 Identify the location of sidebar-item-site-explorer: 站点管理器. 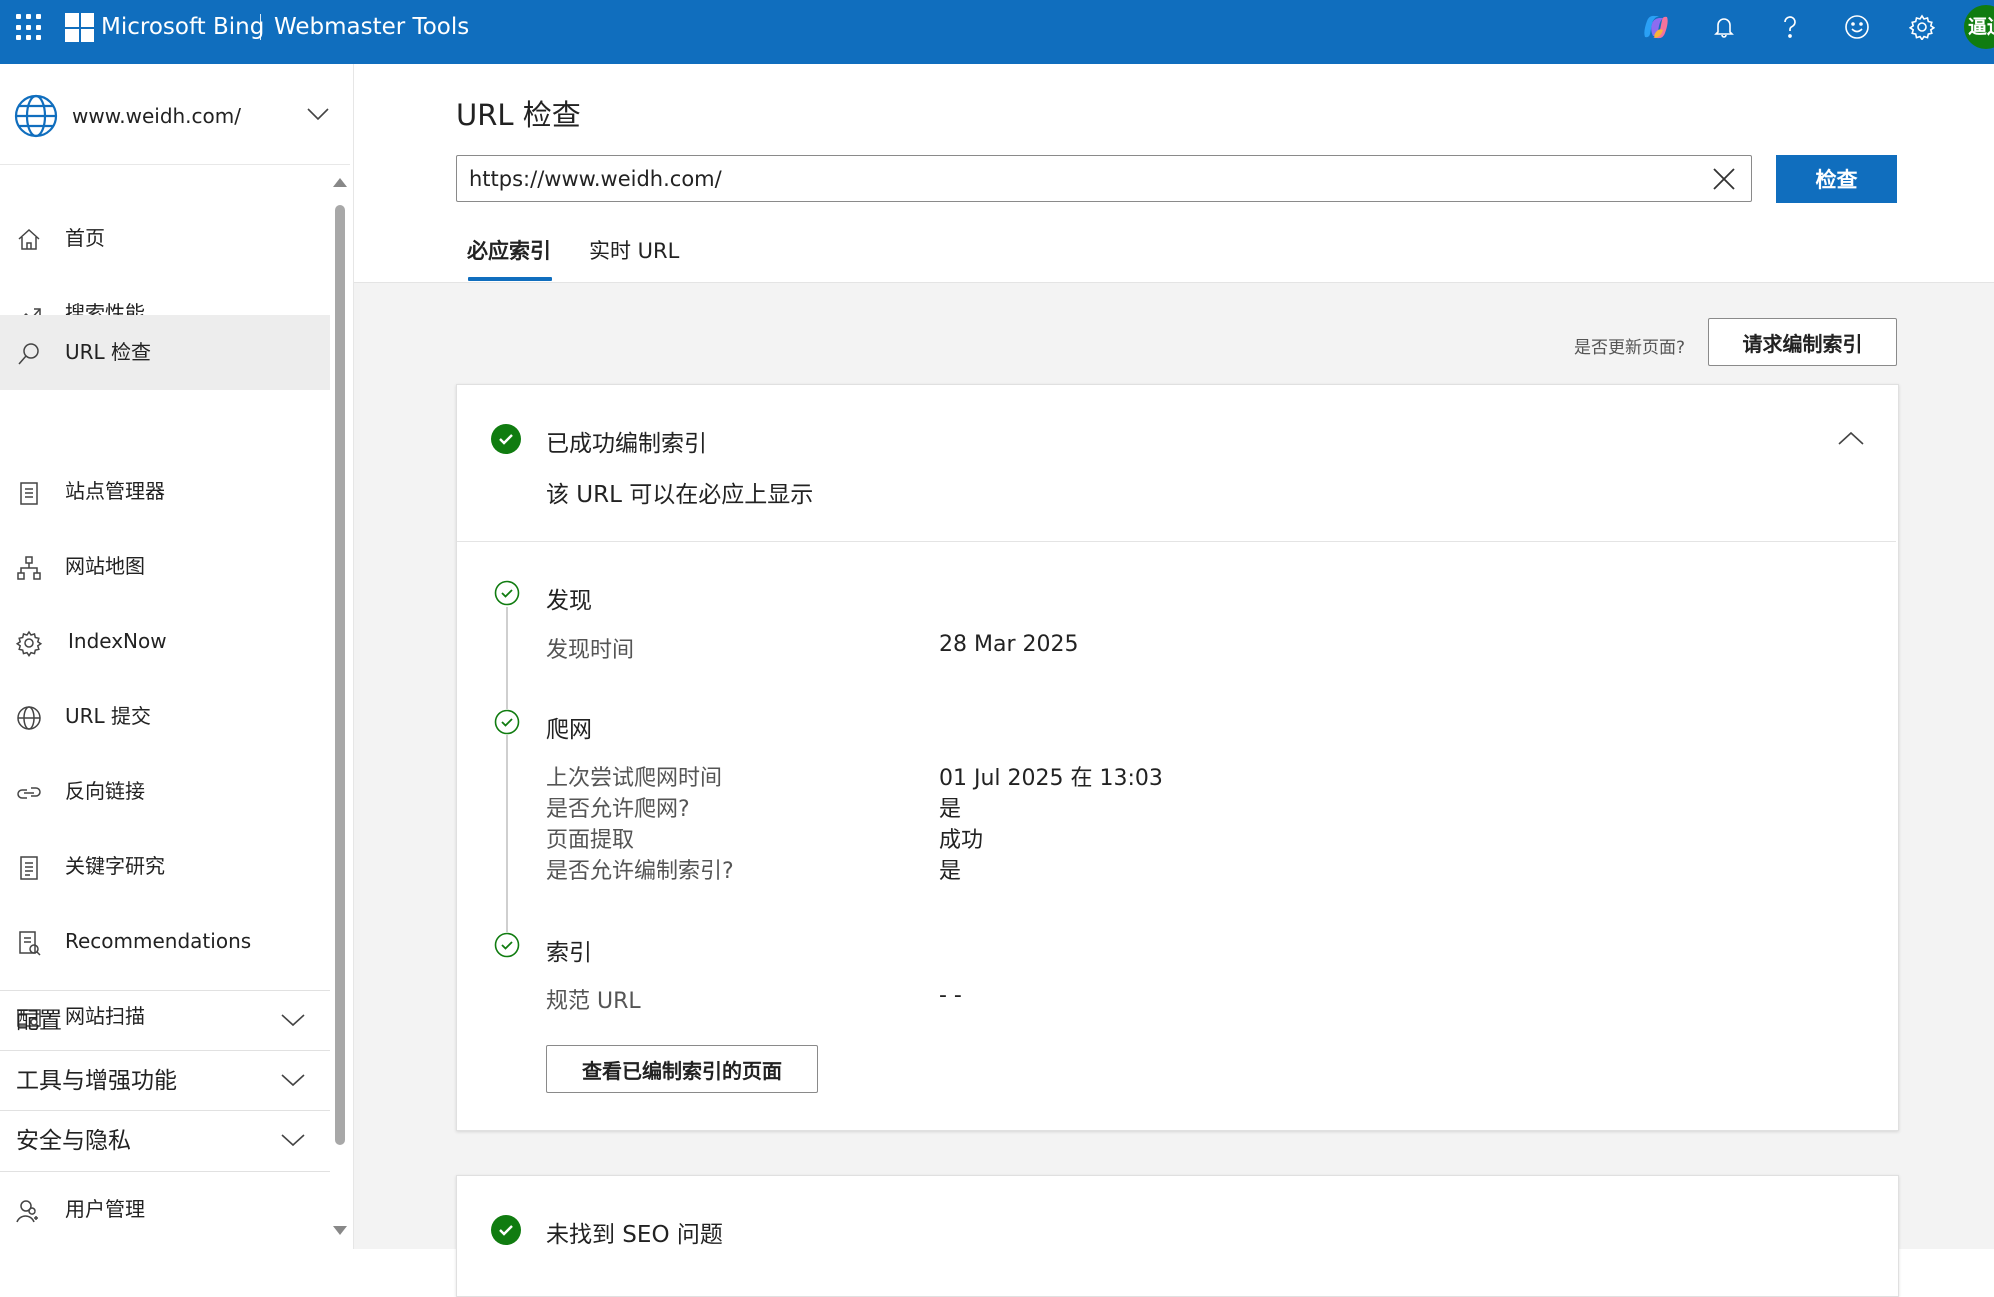
(165, 491).